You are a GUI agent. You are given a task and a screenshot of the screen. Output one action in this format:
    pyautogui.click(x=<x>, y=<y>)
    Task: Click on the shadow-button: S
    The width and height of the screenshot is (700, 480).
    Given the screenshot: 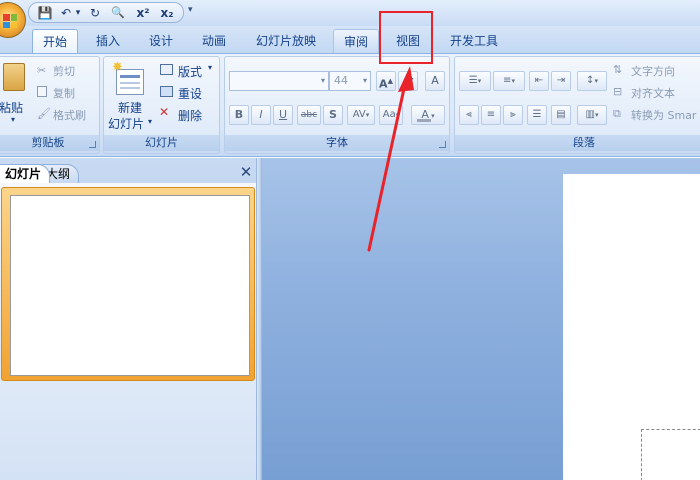 What is the action you would take?
    pyautogui.click(x=333, y=115)
    